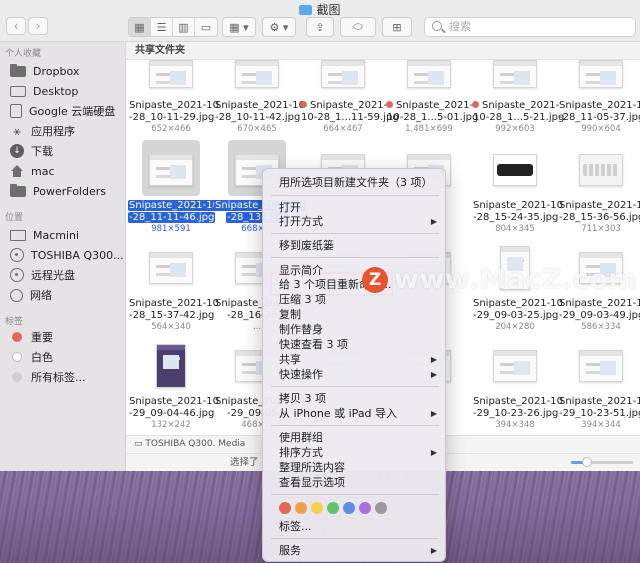  Describe the element at coordinates (354, 374) in the screenshot. I see `menu-item-quick-actions: 快速操作 ▶` at that location.